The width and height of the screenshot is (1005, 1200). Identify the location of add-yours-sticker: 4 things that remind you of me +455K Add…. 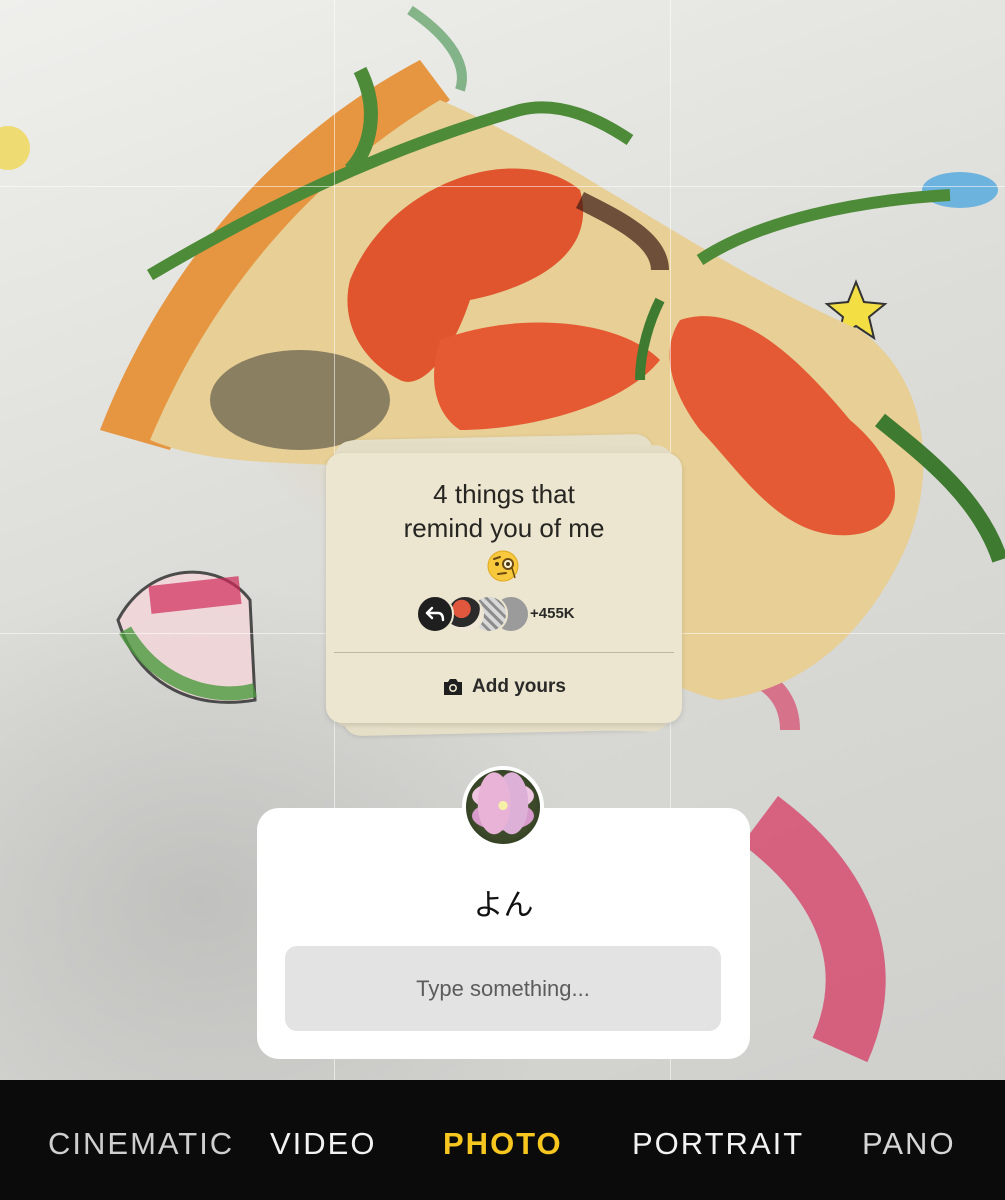
(504, 585).